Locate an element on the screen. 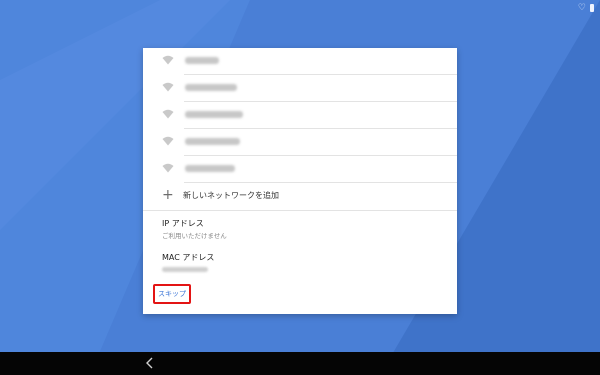 This screenshot has width=600, height=375. ip-address-value: ご利用いただけません is located at coordinates (194, 236).